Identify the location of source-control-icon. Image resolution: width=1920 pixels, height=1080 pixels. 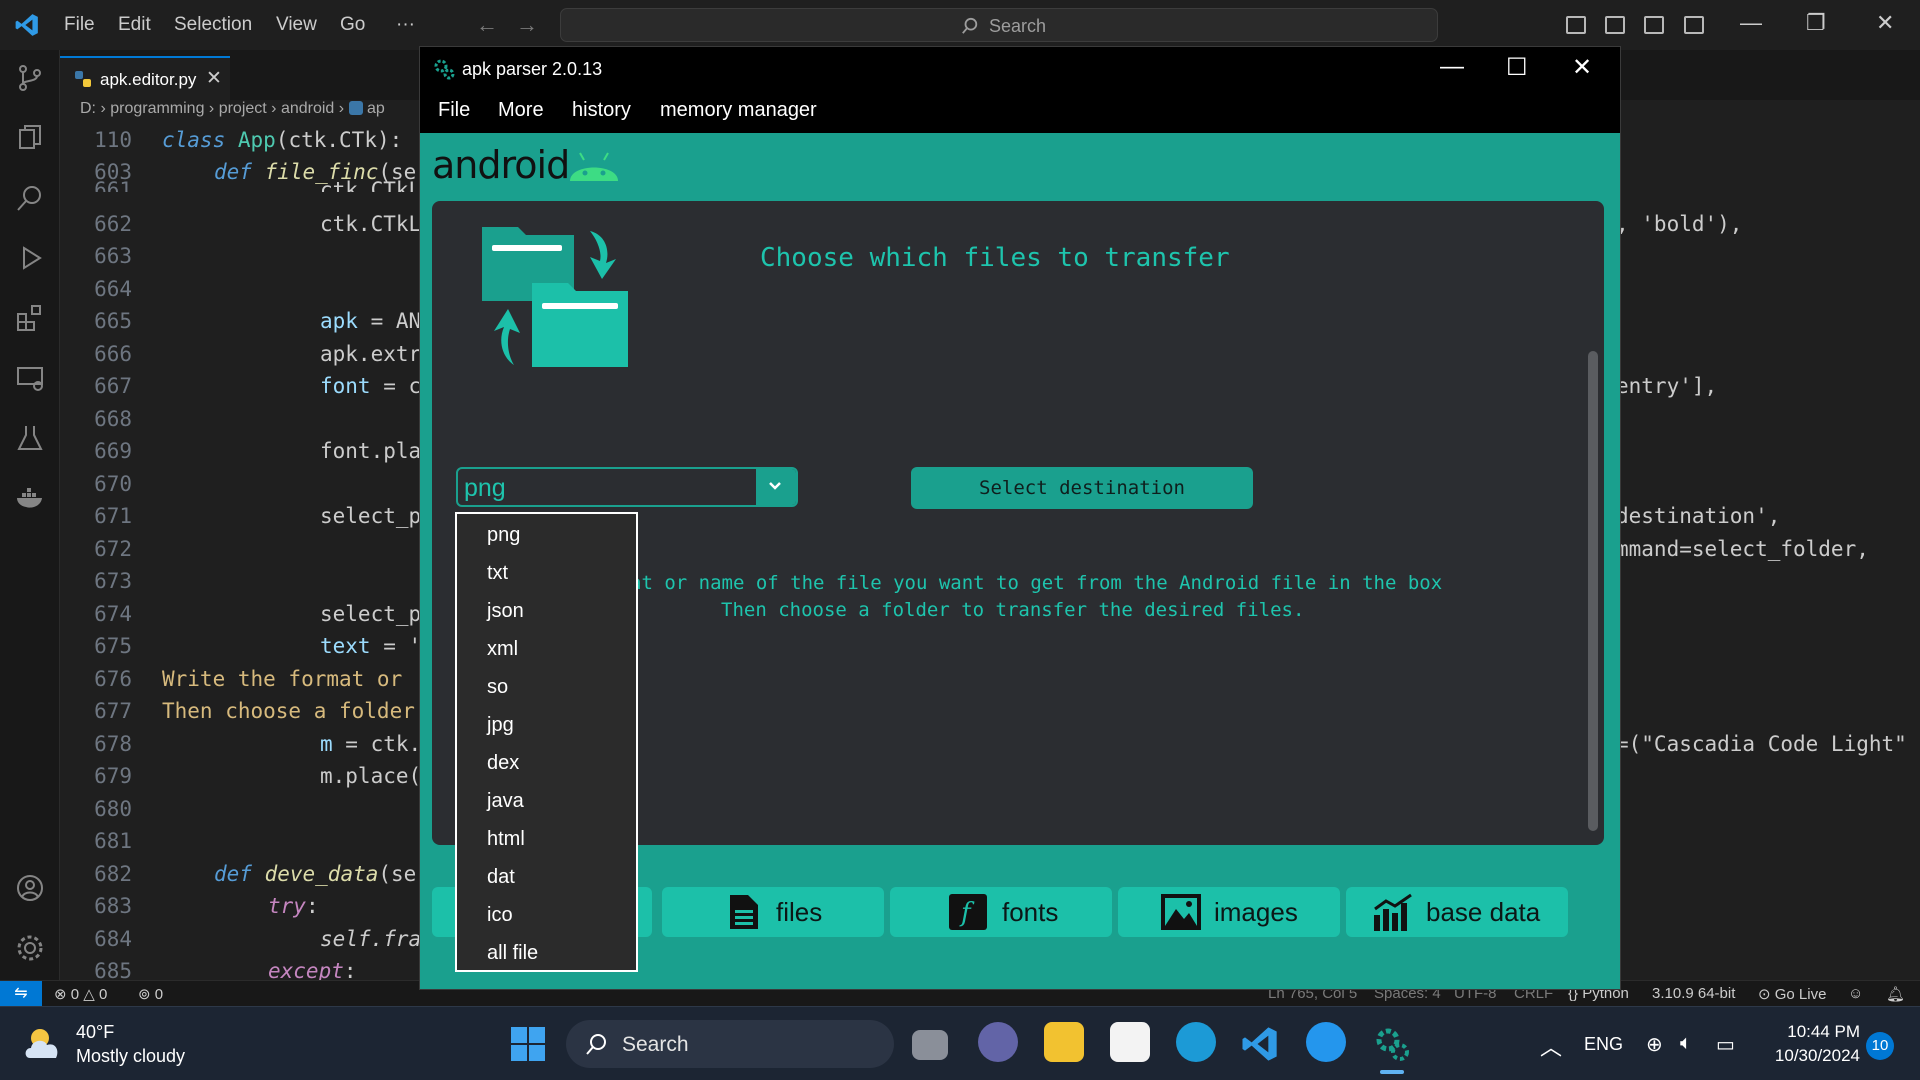
(30, 78).